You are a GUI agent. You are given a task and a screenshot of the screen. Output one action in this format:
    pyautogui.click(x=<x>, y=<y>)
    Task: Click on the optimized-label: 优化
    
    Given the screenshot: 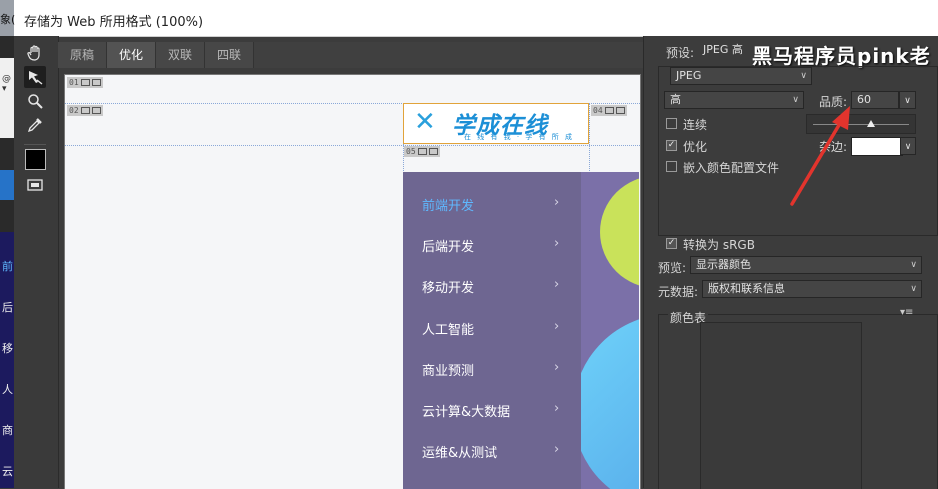 What is the action you would take?
    pyautogui.click(x=695, y=147)
    